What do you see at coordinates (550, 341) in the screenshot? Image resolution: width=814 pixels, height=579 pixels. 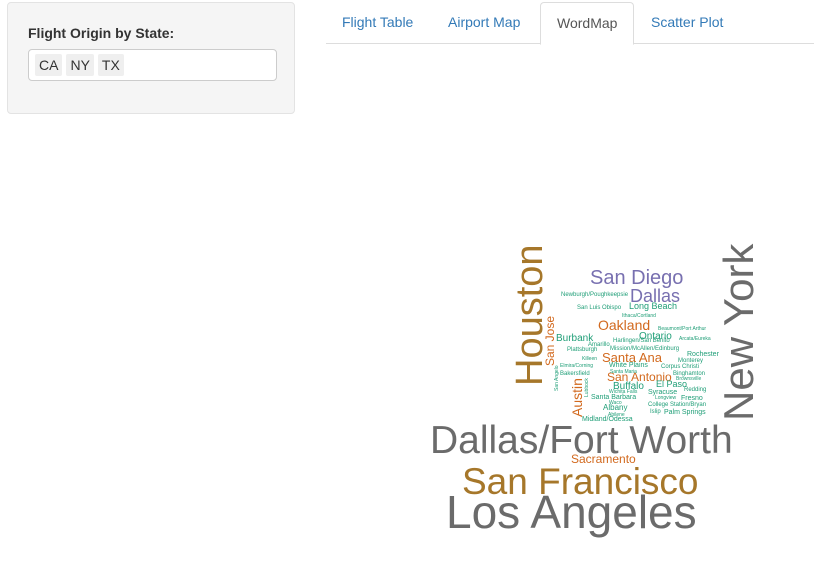 I see `word-san-jose: San Jose` at bounding box center [550, 341].